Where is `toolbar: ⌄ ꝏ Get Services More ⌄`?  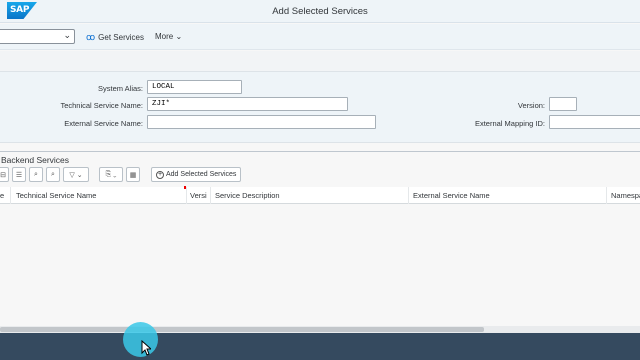 toolbar: ⌄ ꝏ Get Services More ⌄ is located at coordinates (320, 37).